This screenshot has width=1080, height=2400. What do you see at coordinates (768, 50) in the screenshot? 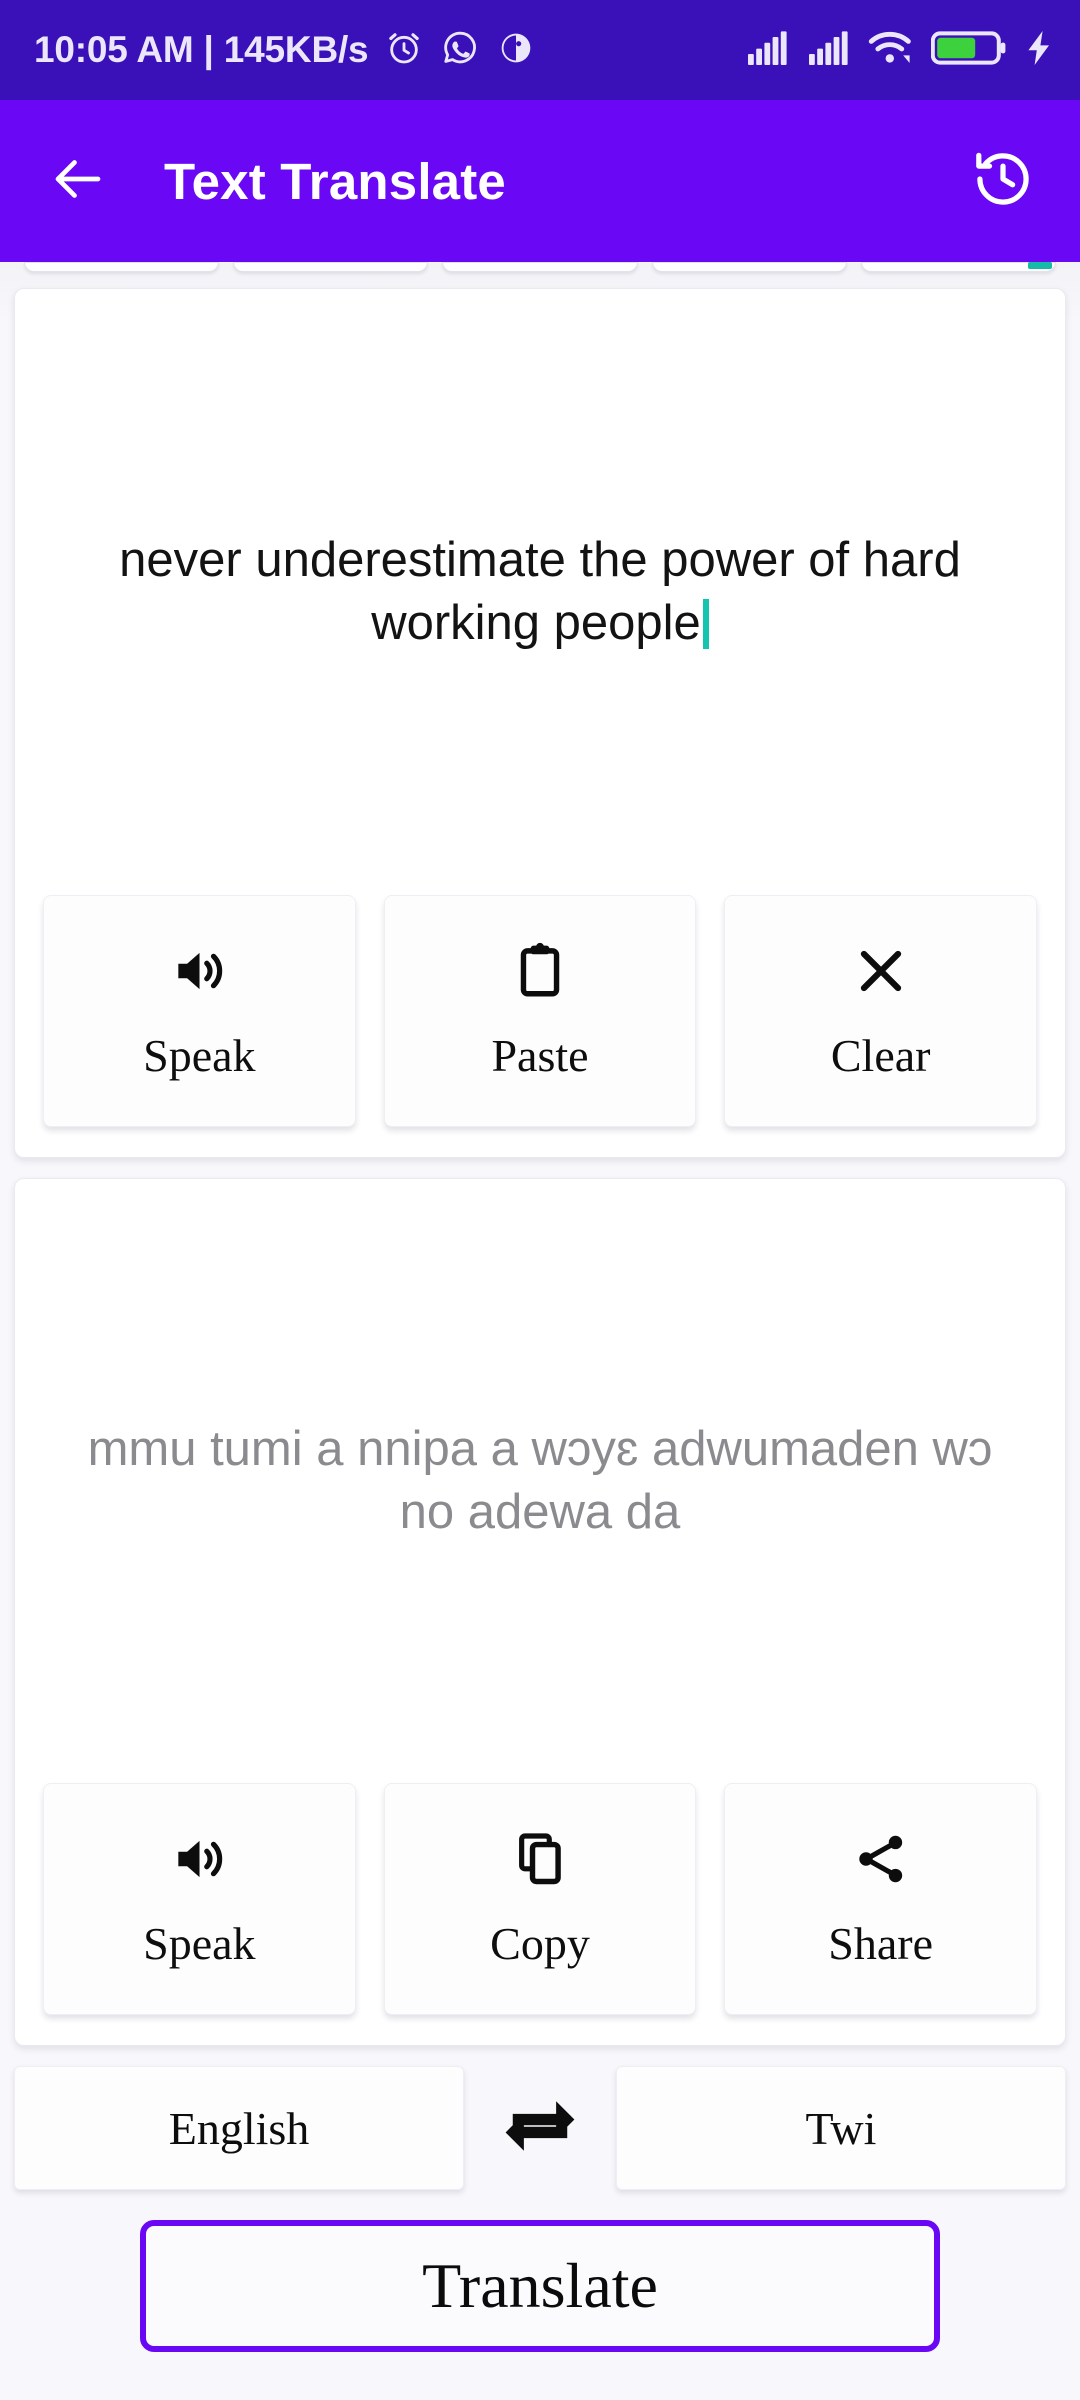
I see `signal-bars-sim1-icon` at bounding box center [768, 50].